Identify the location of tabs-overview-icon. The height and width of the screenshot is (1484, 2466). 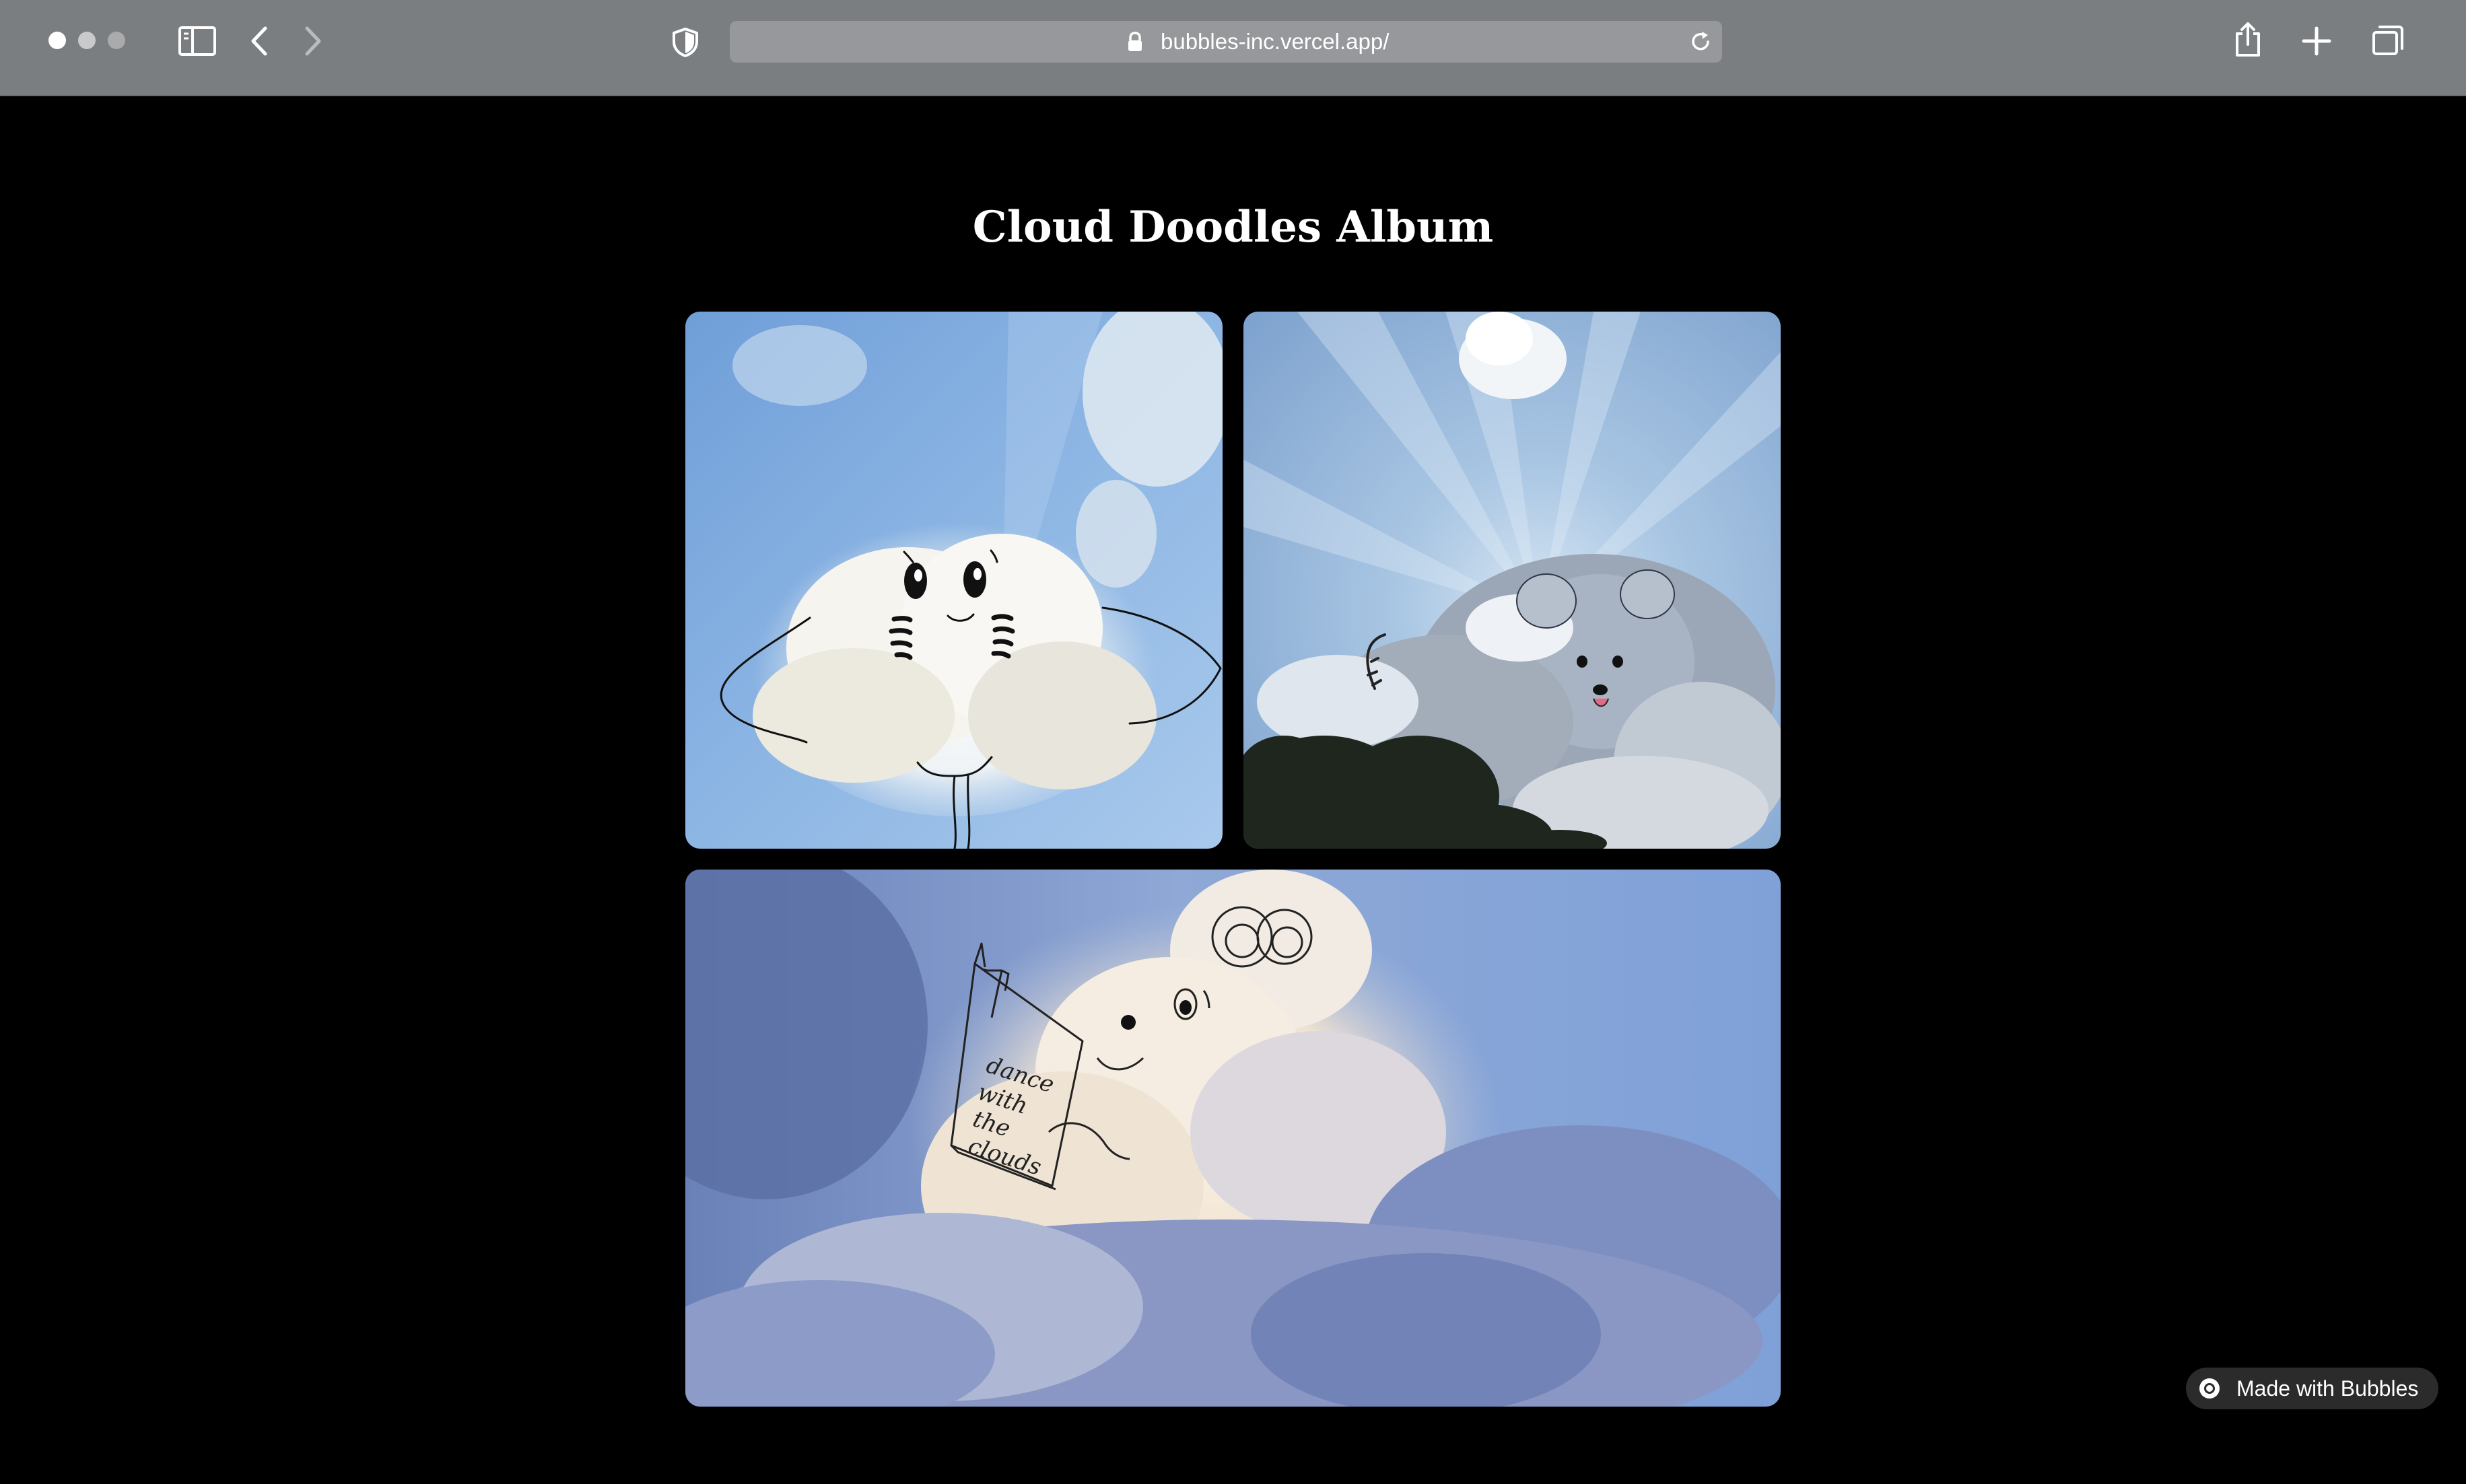
(2388, 41).